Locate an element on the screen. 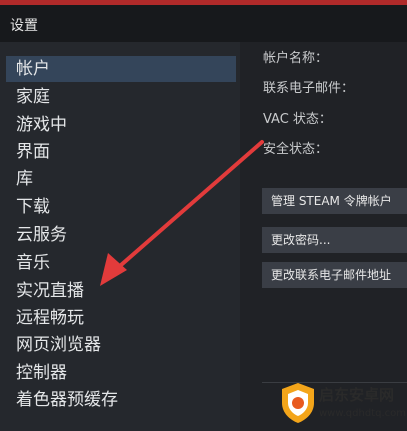 Image resolution: width=407 pixels, height=431 pixels. site-watermark: 启东安卓网 www.qdhdtq.com is located at coordinates (342, 402).